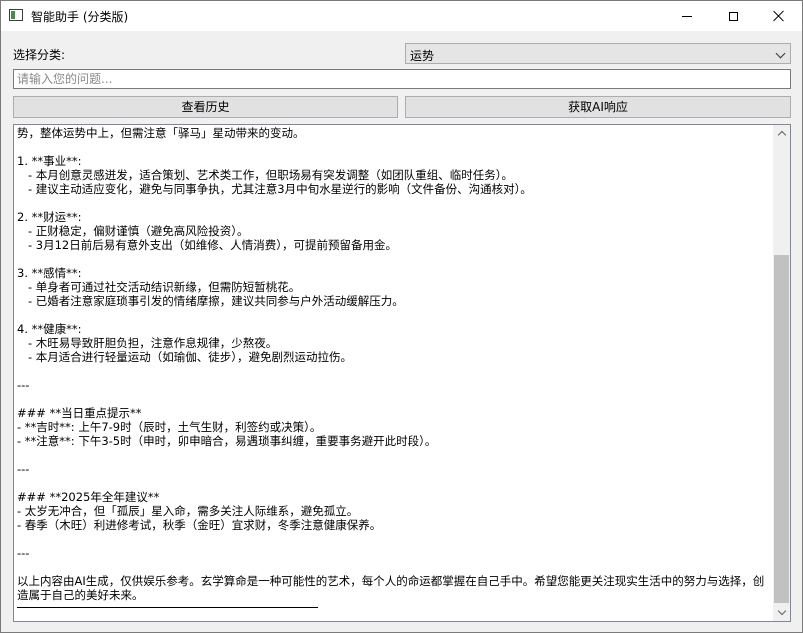 The width and height of the screenshot is (803, 633). Describe the element at coordinates (161, 133) in the screenshot. I see `response-line: 势，整体运势中上，但需注意「驿马」星动带来的变动。` at that location.